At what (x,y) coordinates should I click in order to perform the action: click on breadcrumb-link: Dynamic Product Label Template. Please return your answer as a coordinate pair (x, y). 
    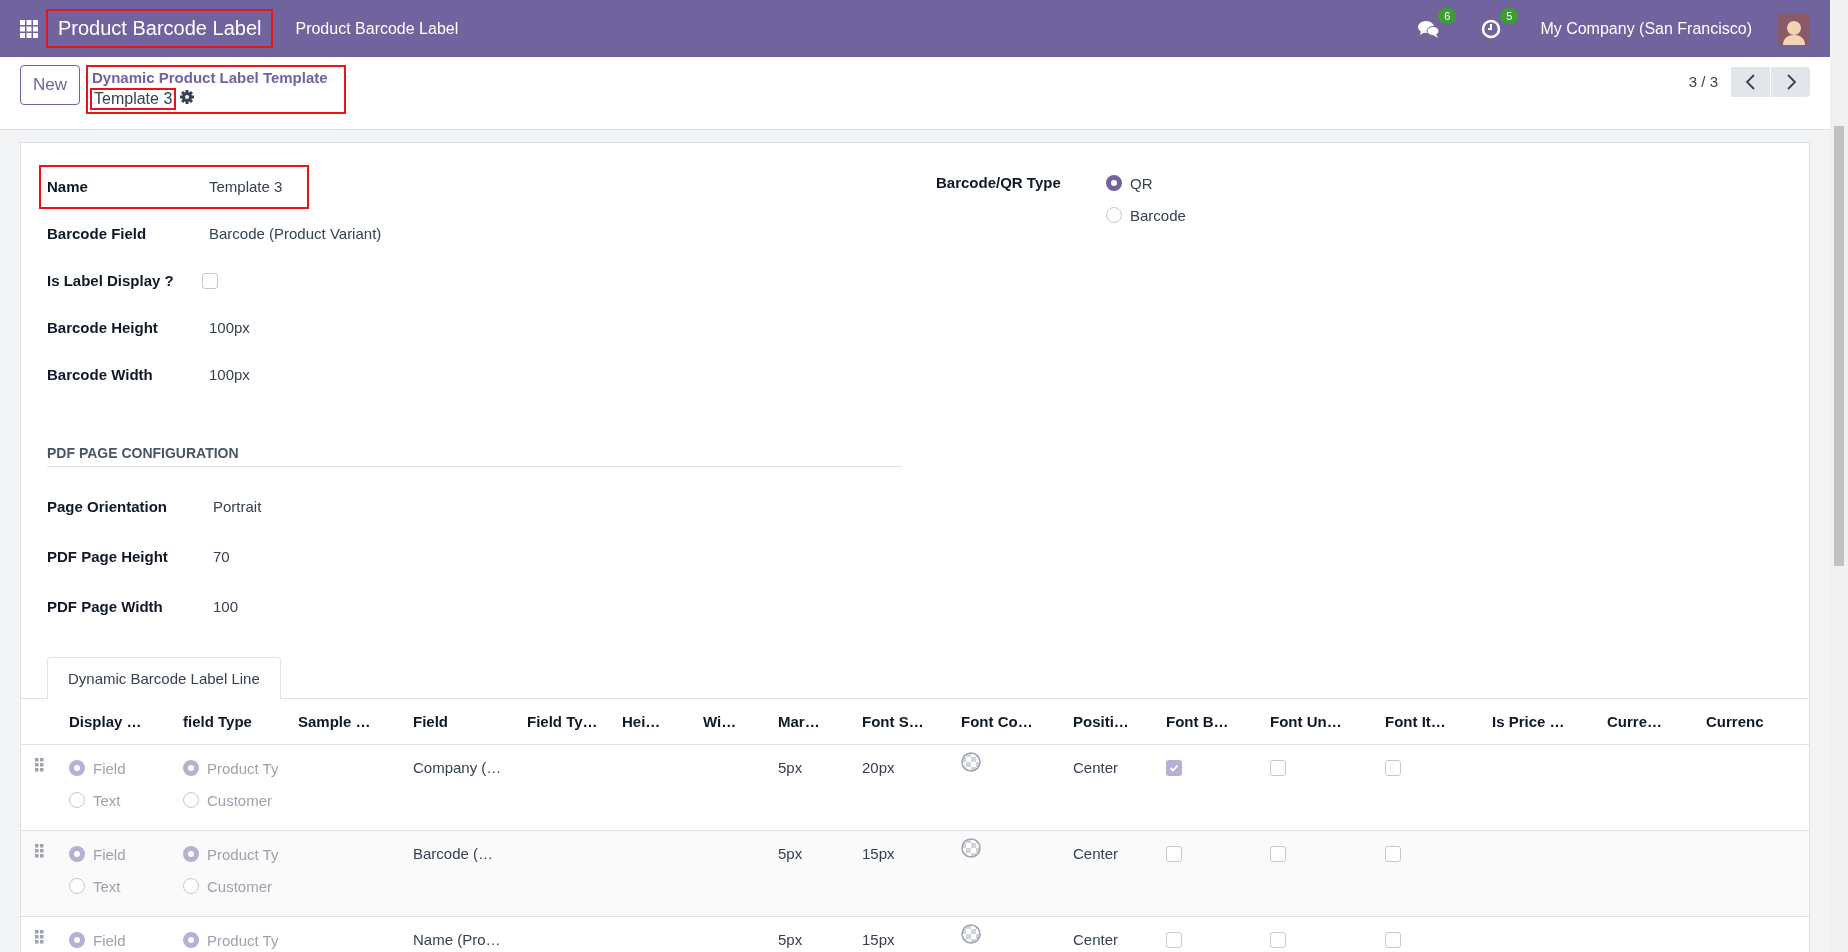
    Looking at the image, I should click on (210, 77).